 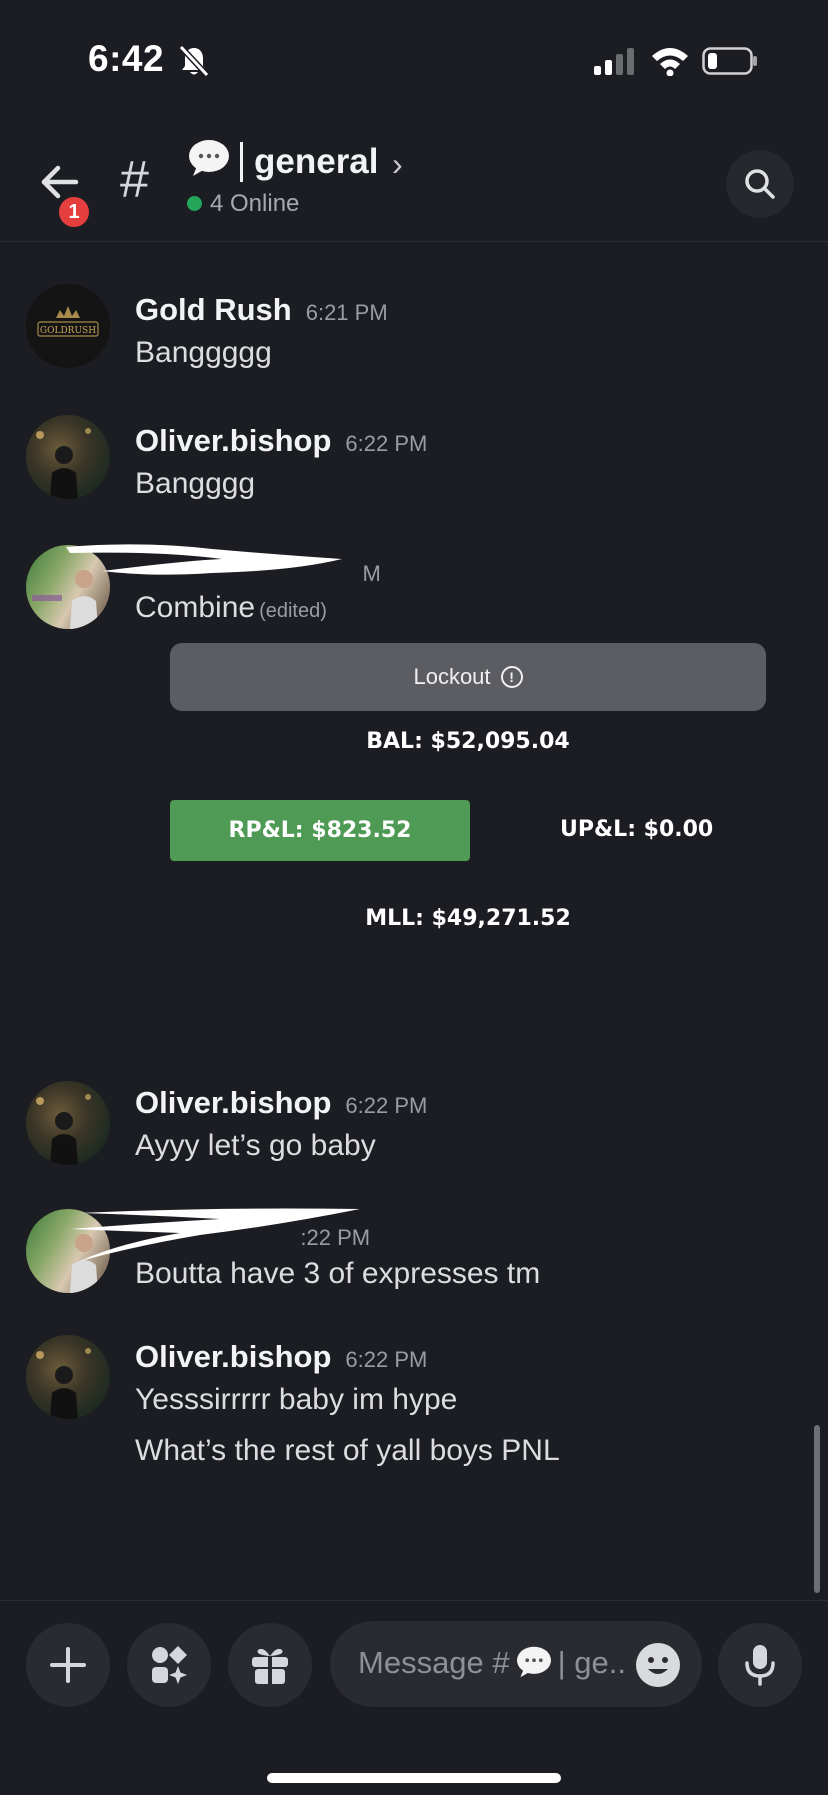 I want to click on online-count: 4 Online, so click(x=255, y=203).